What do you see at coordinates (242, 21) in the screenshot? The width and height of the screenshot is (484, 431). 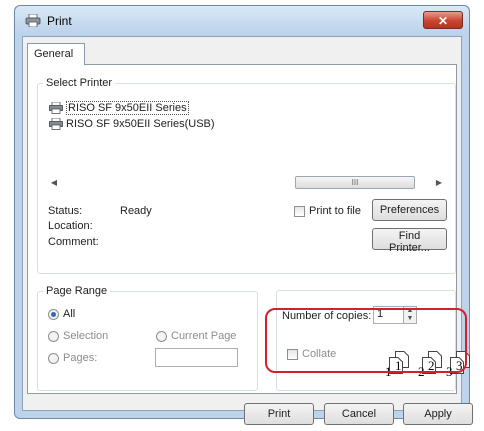 I see `title-bar: Print ✕` at bounding box center [242, 21].